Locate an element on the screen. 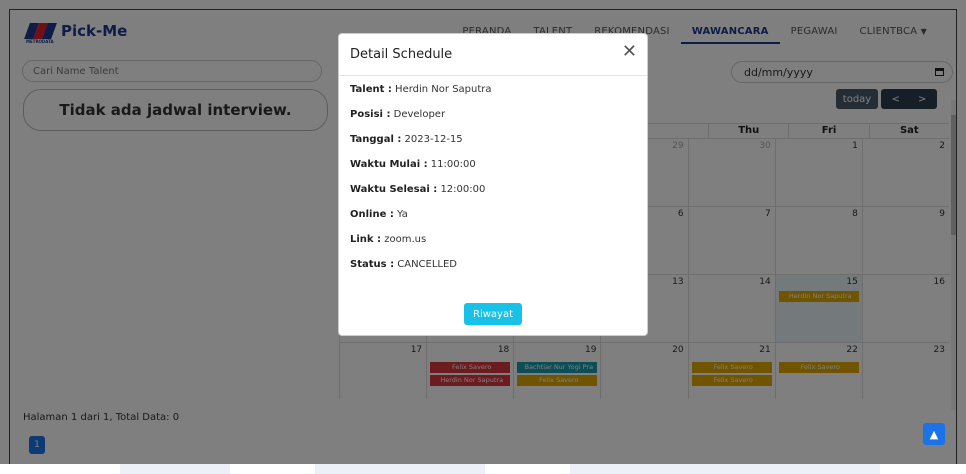 Image resolution: width=966 pixels, height=474 pixels. bottom-strip is located at coordinates (483, 469).